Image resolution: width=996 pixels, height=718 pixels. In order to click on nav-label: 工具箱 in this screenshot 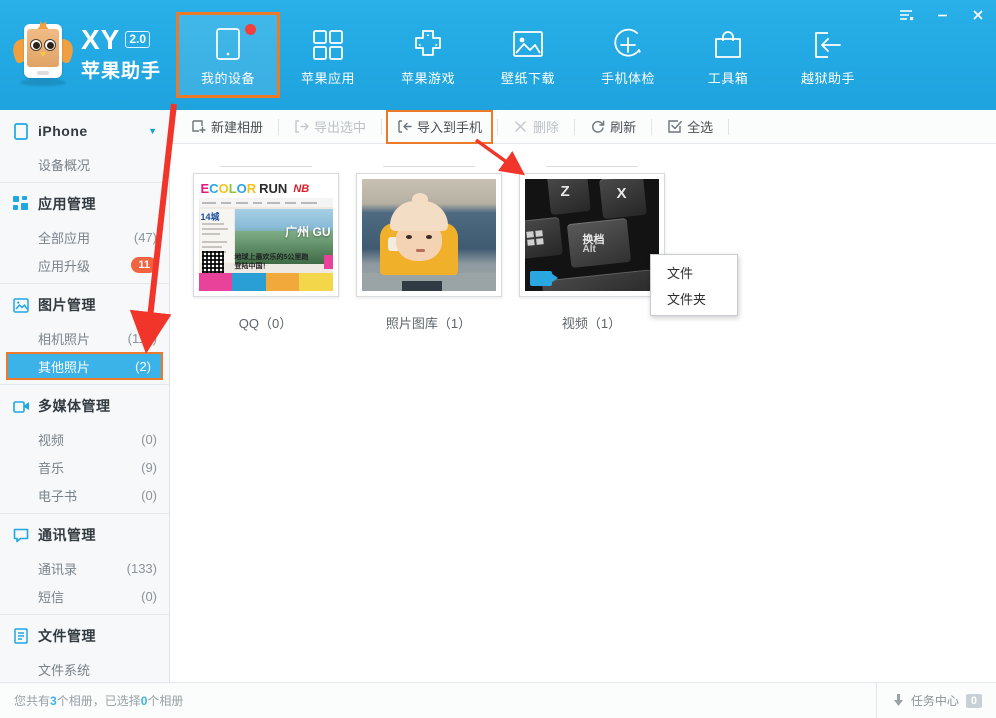, I will do `click(728, 78)`.